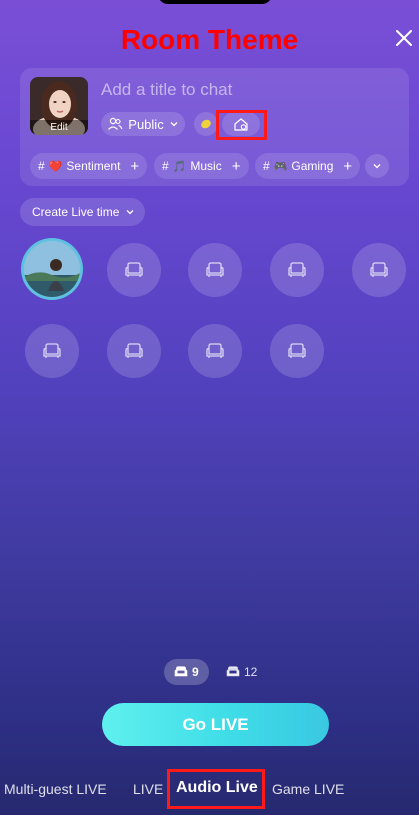 The height and width of the screenshot is (815, 419). I want to click on tag-music: # 🎵 Music +, so click(201, 166).